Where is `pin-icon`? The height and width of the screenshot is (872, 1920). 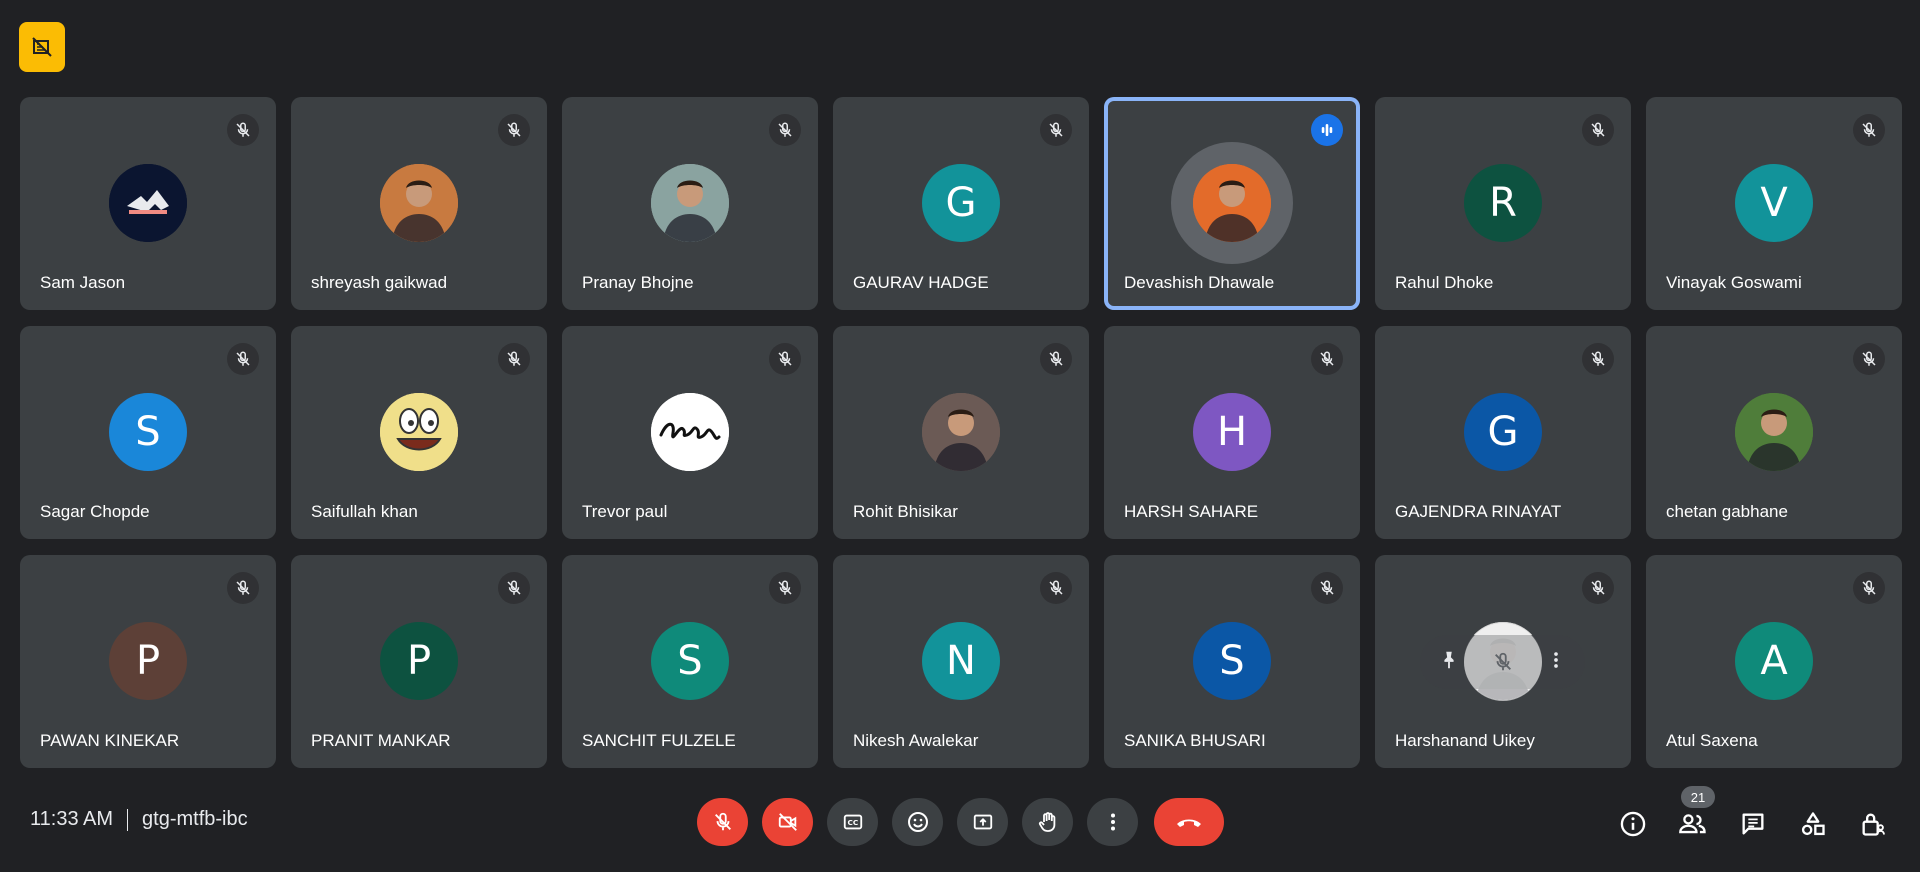
pin-icon is located at coordinates (1449, 659).